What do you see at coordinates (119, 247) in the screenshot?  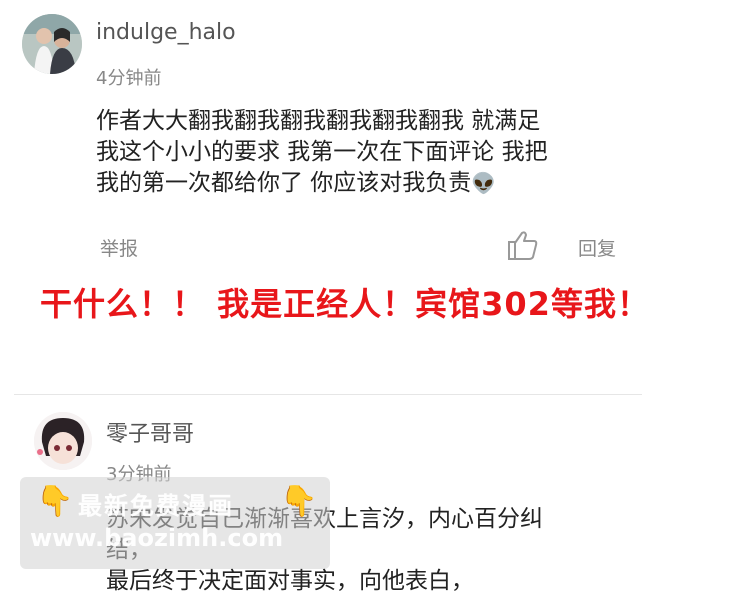 I see `report-button: 举报` at bounding box center [119, 247].